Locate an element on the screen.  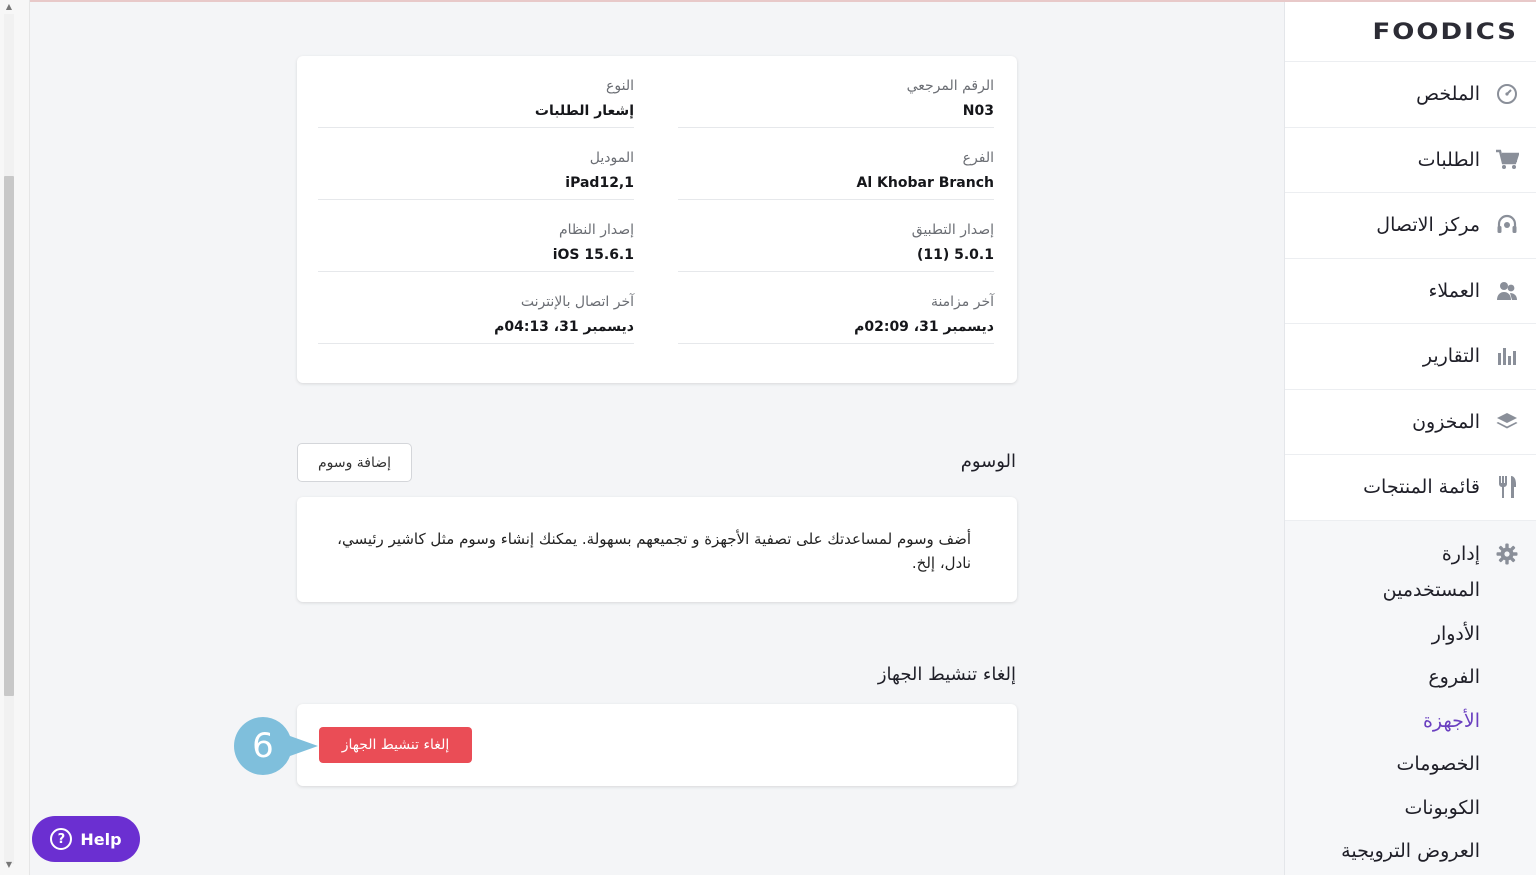
field-value: 5.0.1 (11) is located at coordinates (955, 255).